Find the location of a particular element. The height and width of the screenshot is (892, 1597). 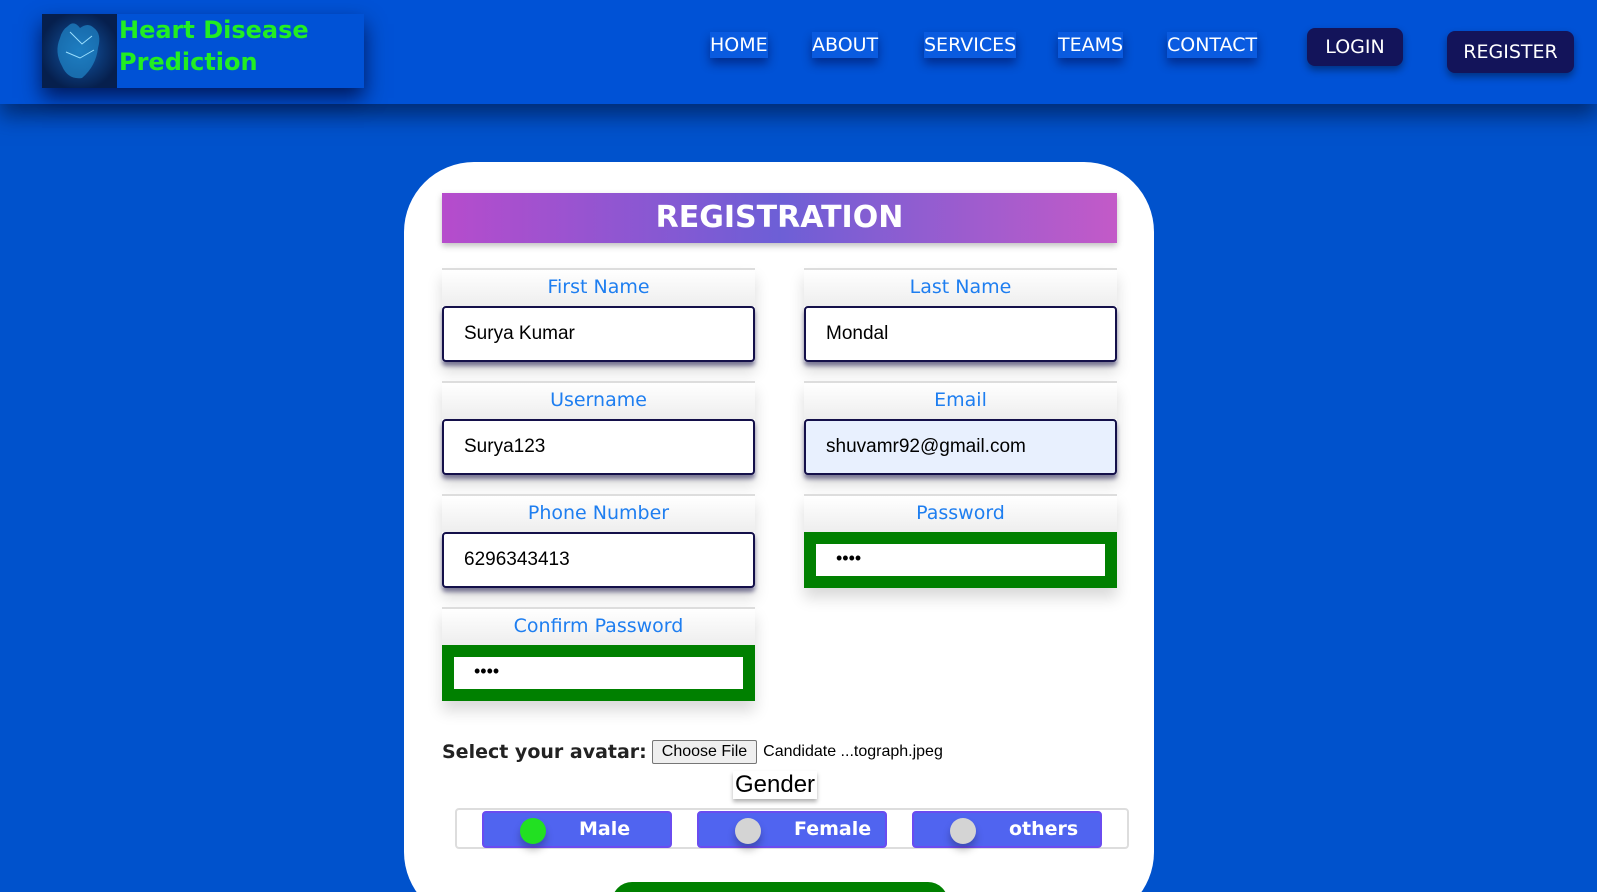

username-field: Username Surya123 is located at coordinates (598, 428).